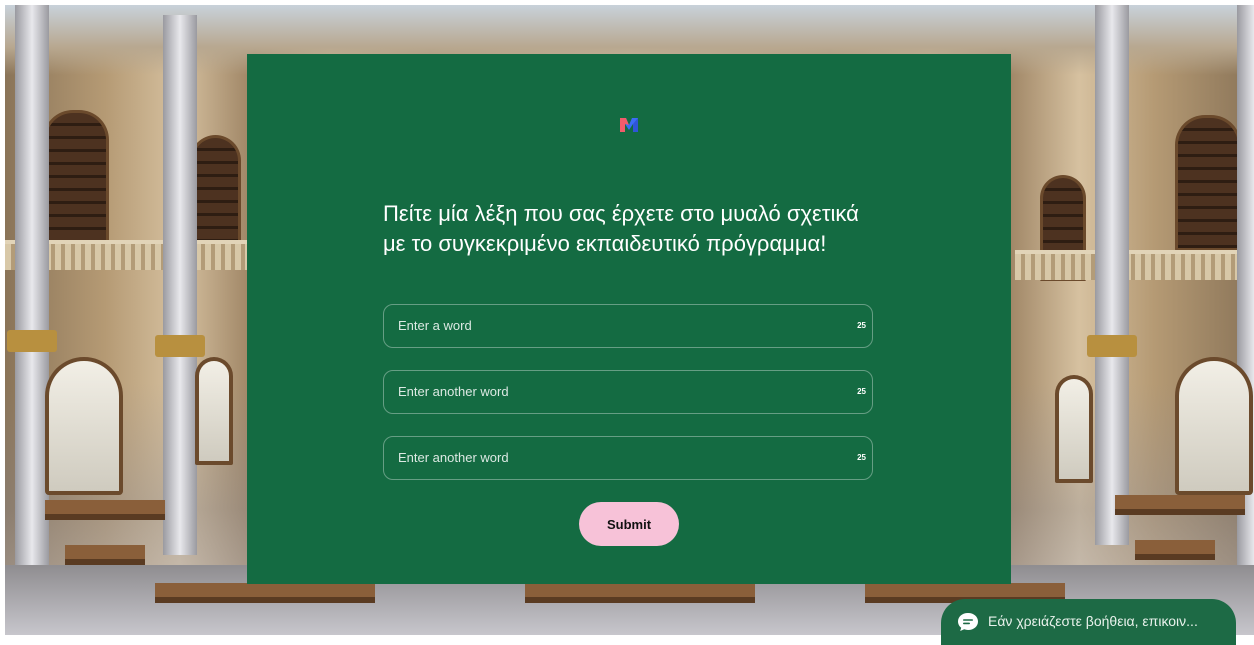 The height and width of the screenshot is (645, 1254). What do you see at coordinates (629, 125) in the screenshot?
I see `mentimeter-logo-icon` at bounding box center [629, 125].